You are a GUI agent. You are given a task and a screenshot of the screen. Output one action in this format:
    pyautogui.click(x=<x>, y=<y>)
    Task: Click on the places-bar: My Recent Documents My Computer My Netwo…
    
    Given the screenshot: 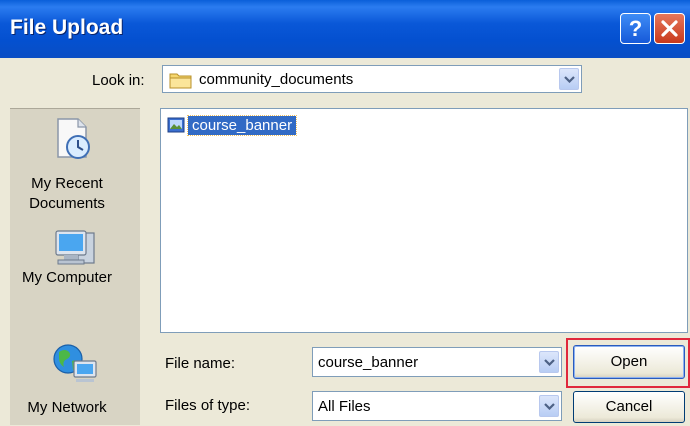 What is the action you would take?
    pyautogui.click(x=75, y=266)
    